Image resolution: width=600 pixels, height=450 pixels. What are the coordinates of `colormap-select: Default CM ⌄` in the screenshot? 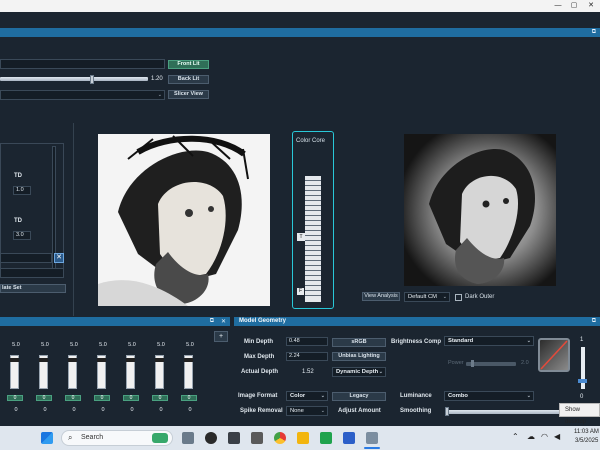 It's located at (427, 297).